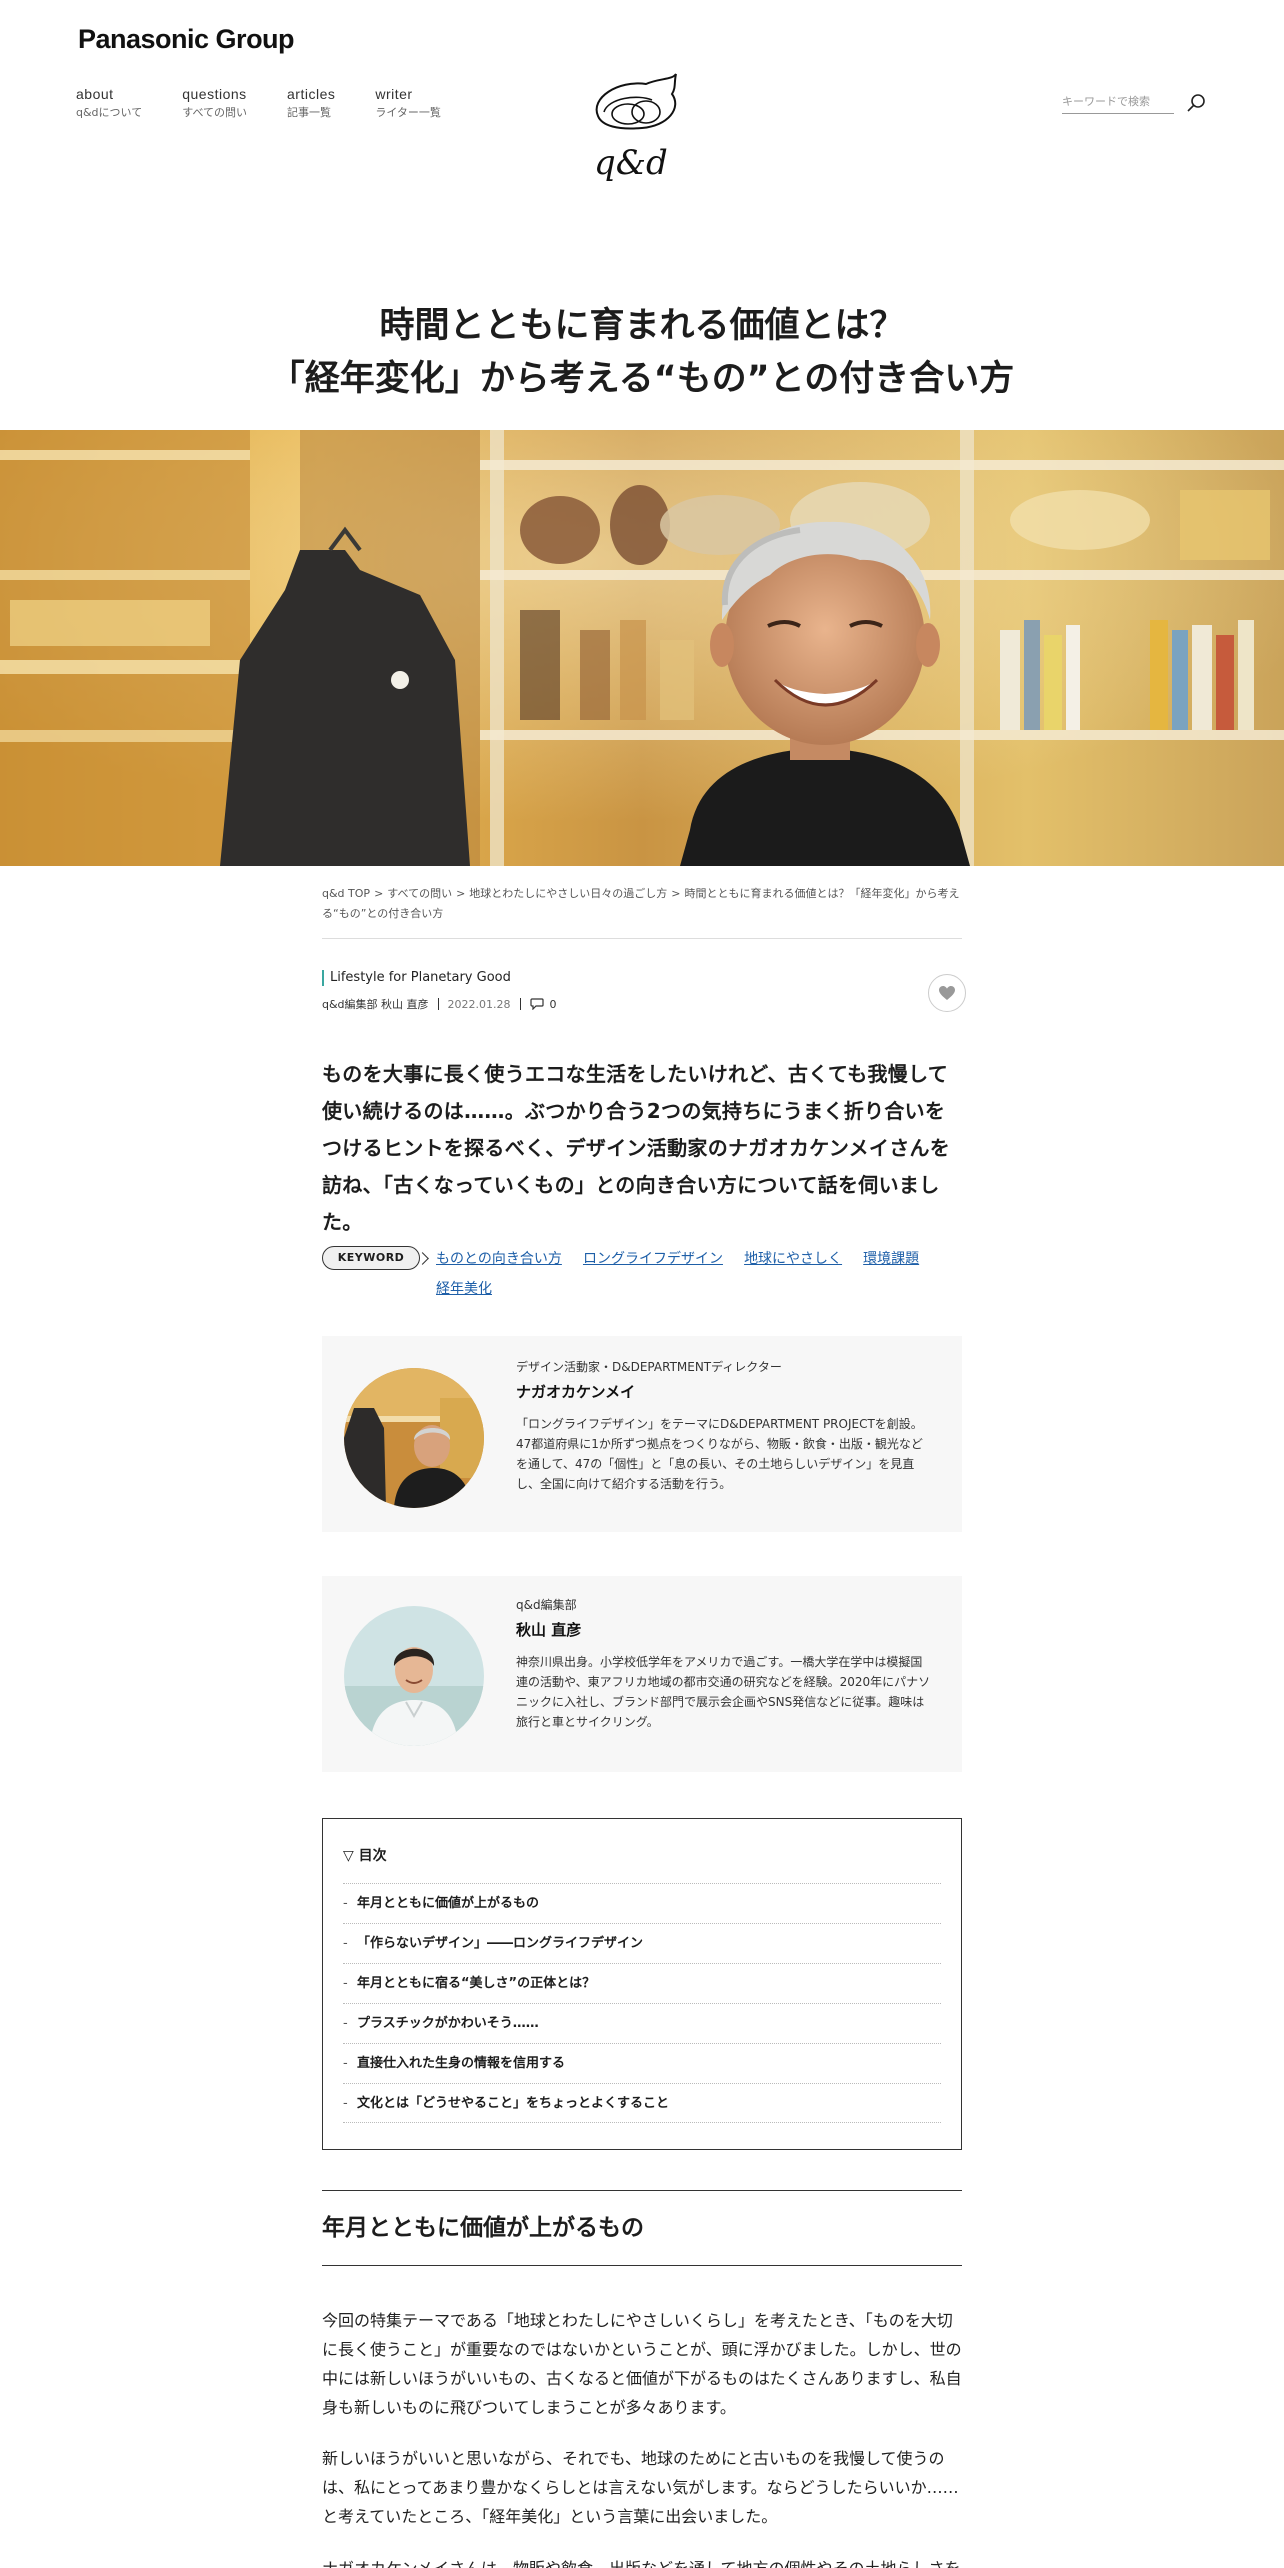 The image size is (1284, 2568). Describe the element at coordinates (215, 112) in the screenshot. I see `nav-questions-ja: すべての問い` at that location.